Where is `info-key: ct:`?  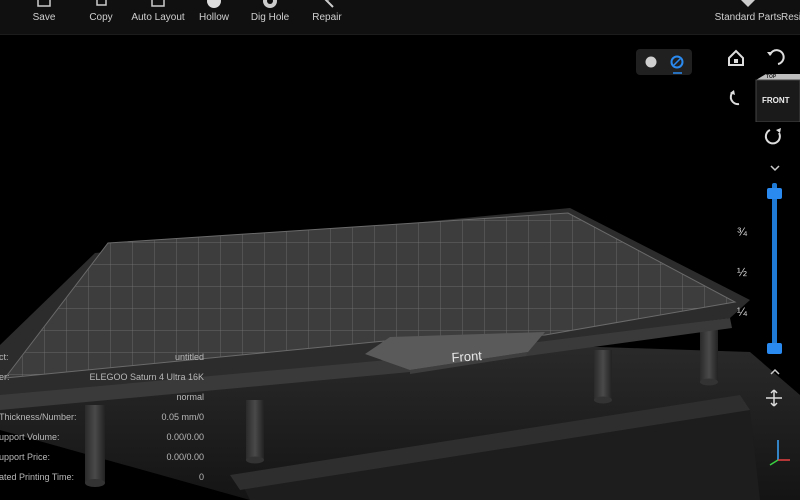 info-key: ct: is located at coordinates (4, 357).